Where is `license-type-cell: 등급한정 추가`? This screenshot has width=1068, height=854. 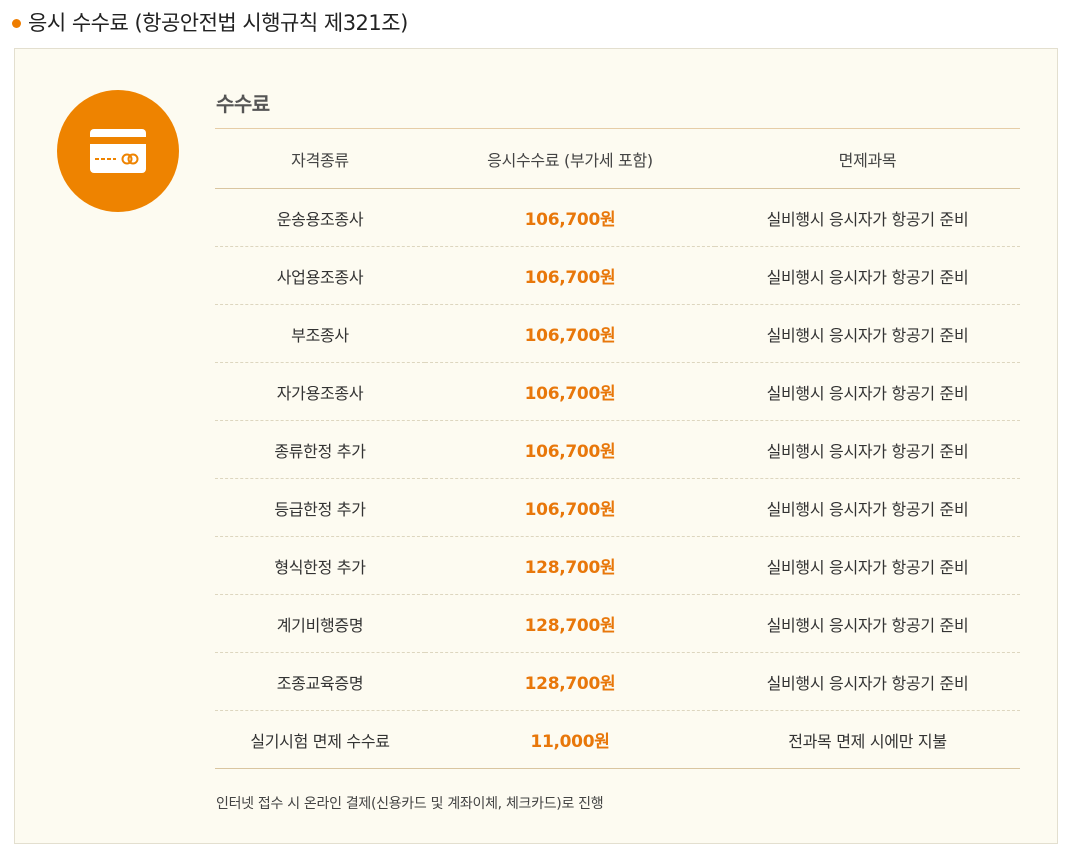 license-type-cell: 등급한정 추가 is located at coordinates (320, 507).